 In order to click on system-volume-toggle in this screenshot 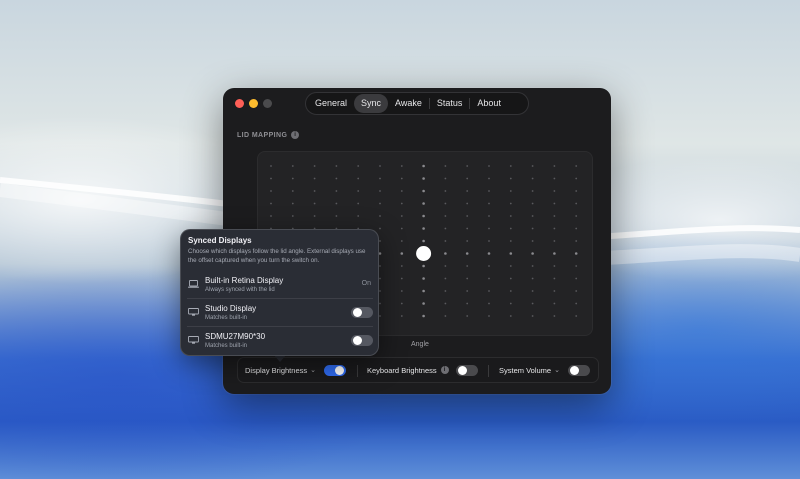, I will do `click(579, 370)`.